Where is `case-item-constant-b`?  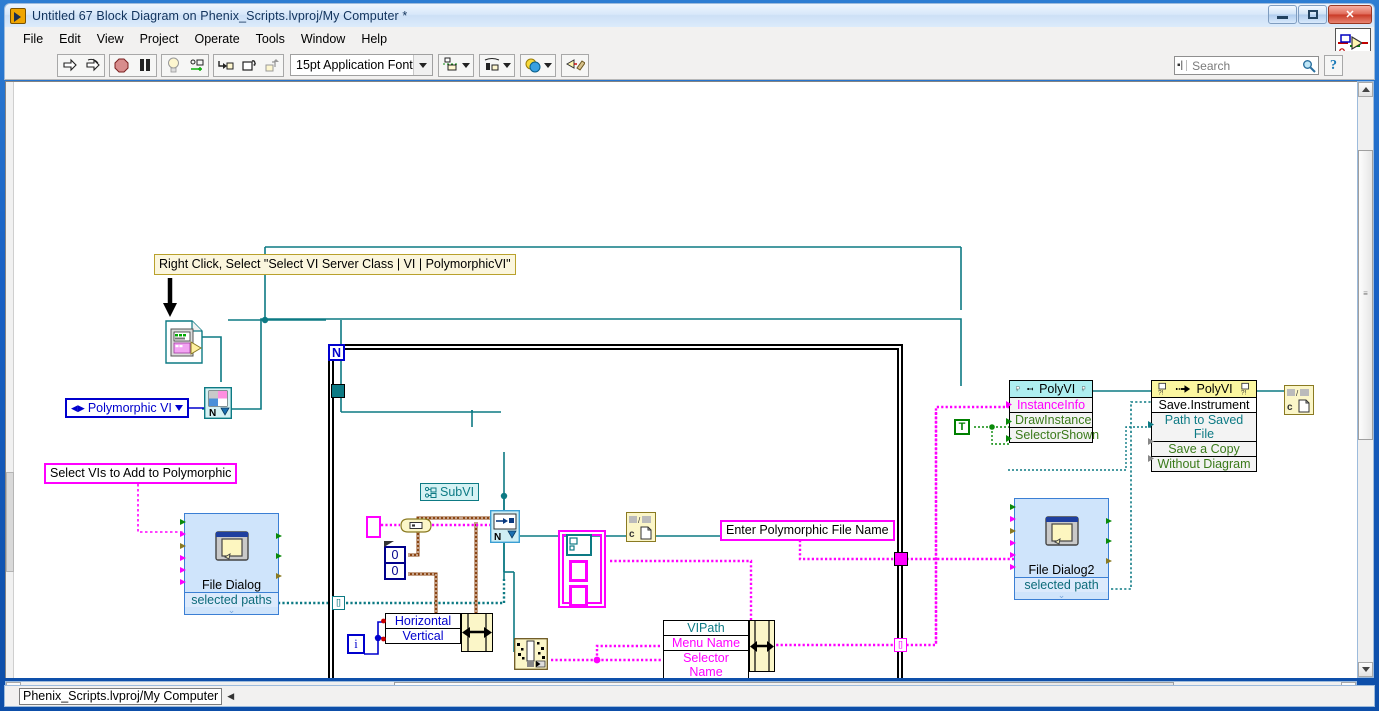
case-item-constant-b is located at coordinates (578, 596).